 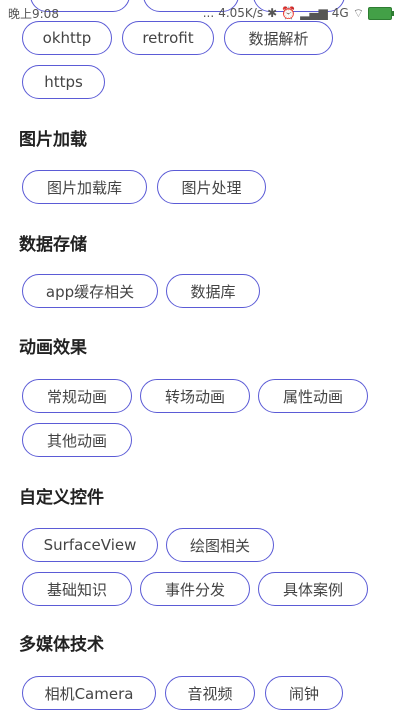 What do you see at coordinates (33, 13) in the screenshot?
I see `status-time: 晚上9:08` at bounding box center [33, 13].